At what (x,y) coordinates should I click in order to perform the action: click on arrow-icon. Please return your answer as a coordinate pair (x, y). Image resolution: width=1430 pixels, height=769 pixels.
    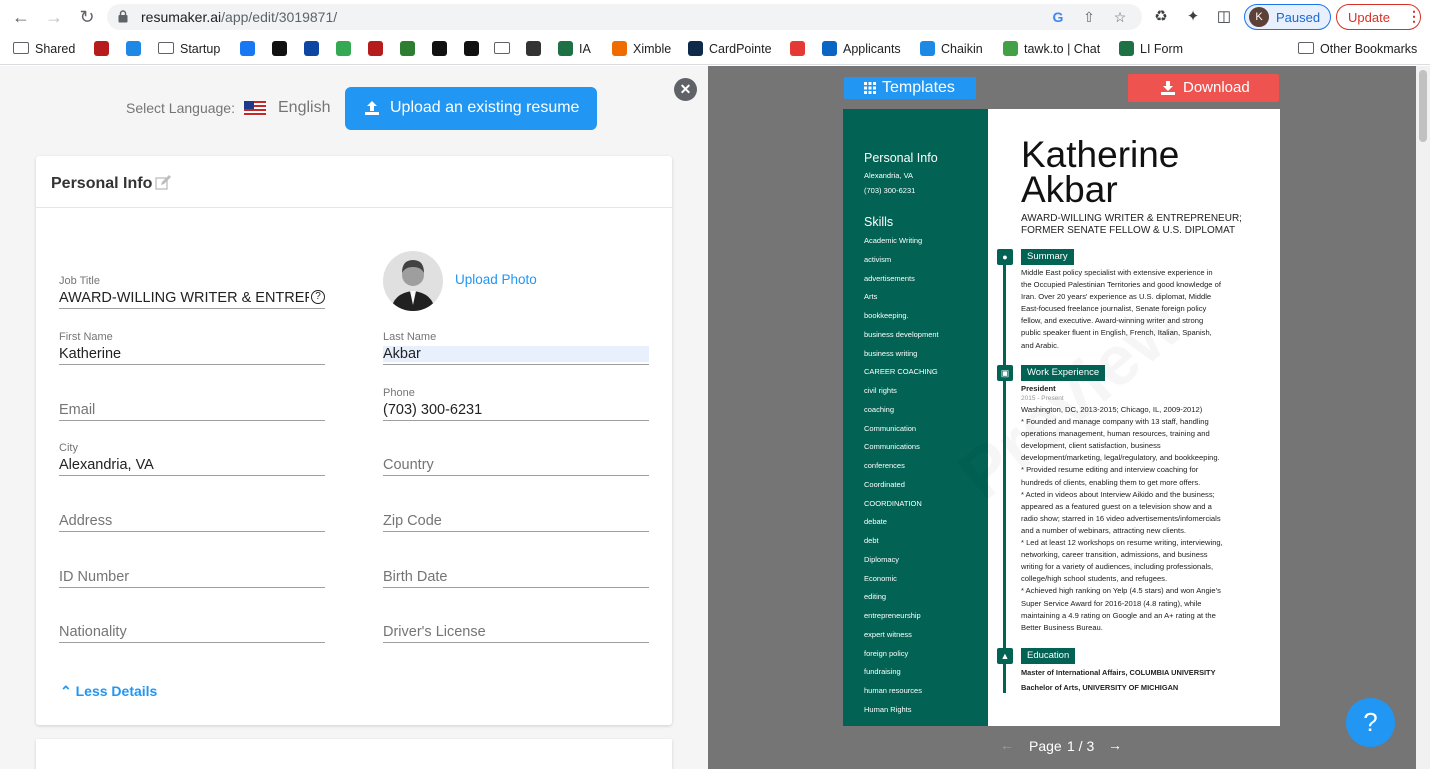
    Looking at the image, I should click on (619, 48).